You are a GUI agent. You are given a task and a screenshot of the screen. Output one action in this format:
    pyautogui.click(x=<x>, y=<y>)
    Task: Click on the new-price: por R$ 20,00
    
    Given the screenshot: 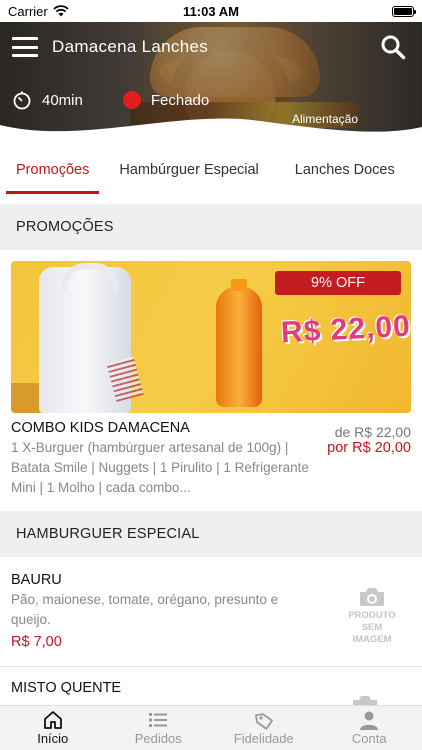 What is the action you would take?
    pyautogui.click(x=369, y=448)
    